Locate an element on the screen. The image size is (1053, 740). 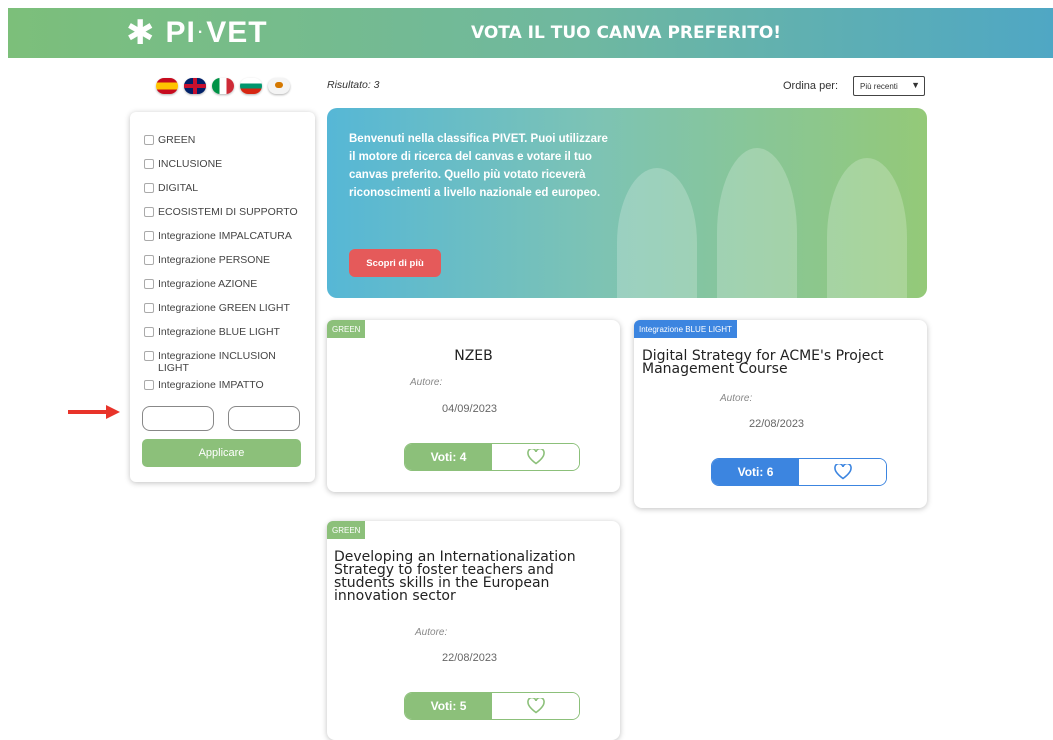
filter-green: GREEN is located at coordinates (226, 146).